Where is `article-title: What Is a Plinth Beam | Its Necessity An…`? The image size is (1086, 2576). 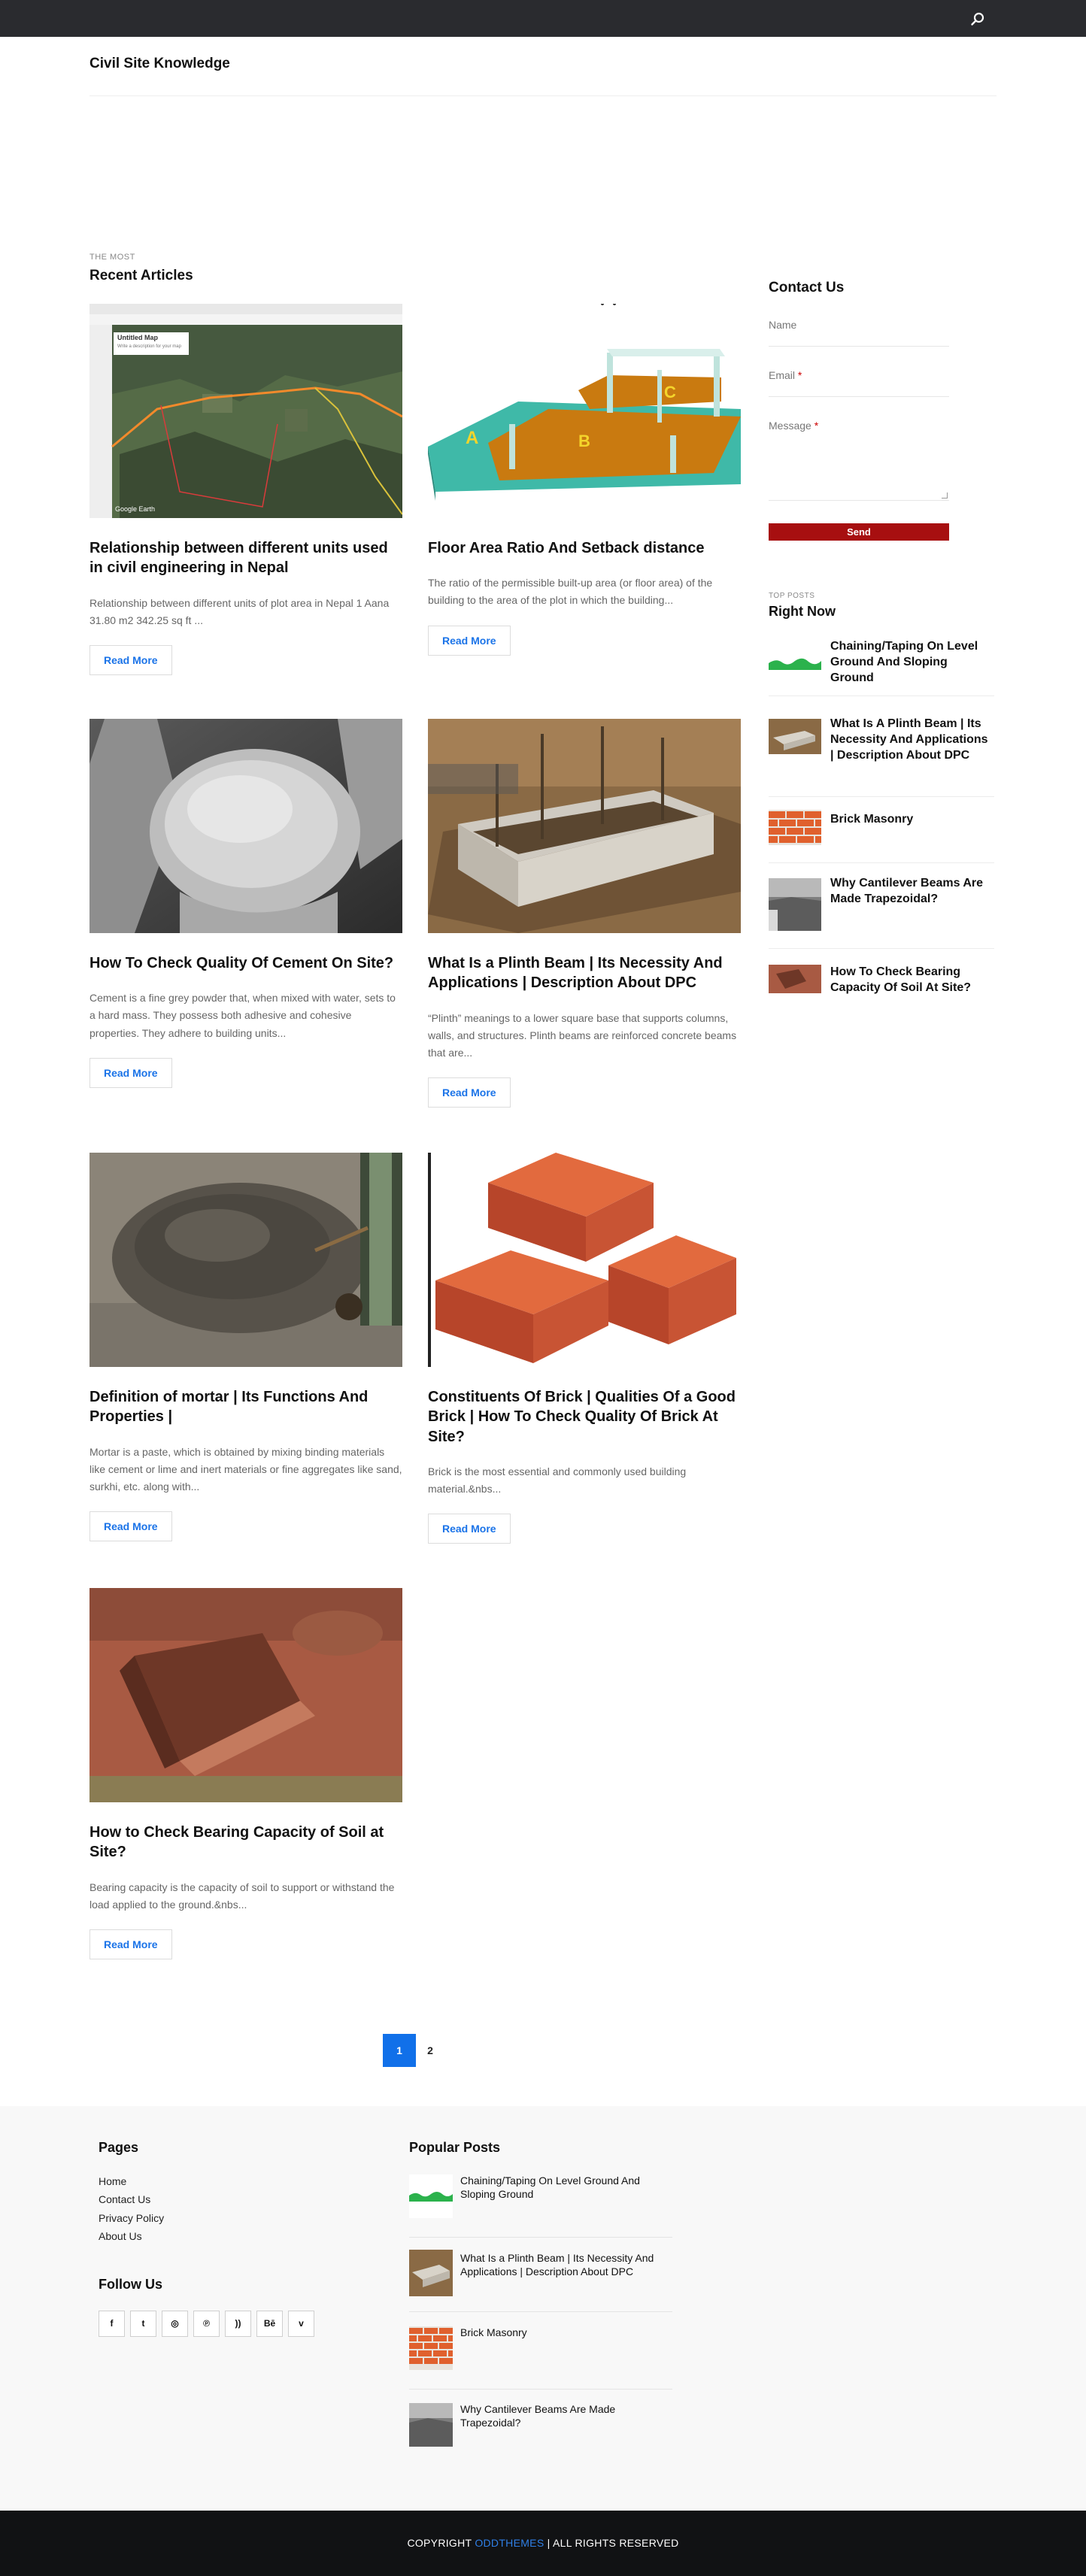
article-title: What Is a Plinth Beam | Its Necessity An… is located at coordinates (584, 973).